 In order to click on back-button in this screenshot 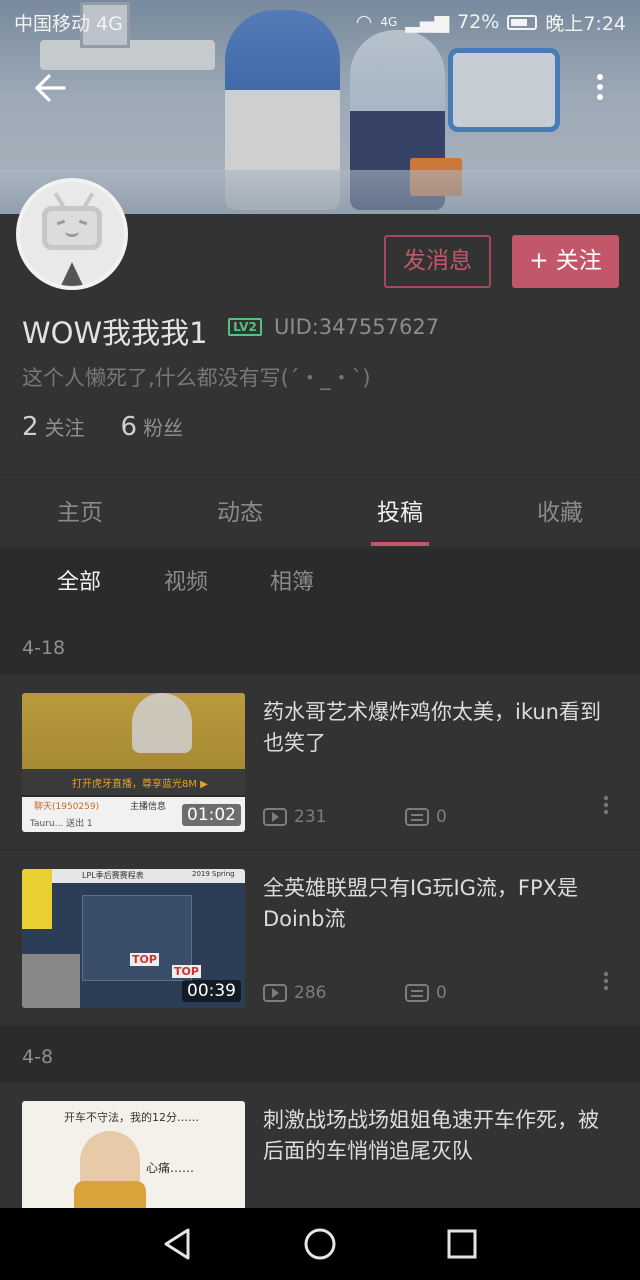, I will do `click(50, 92)`.